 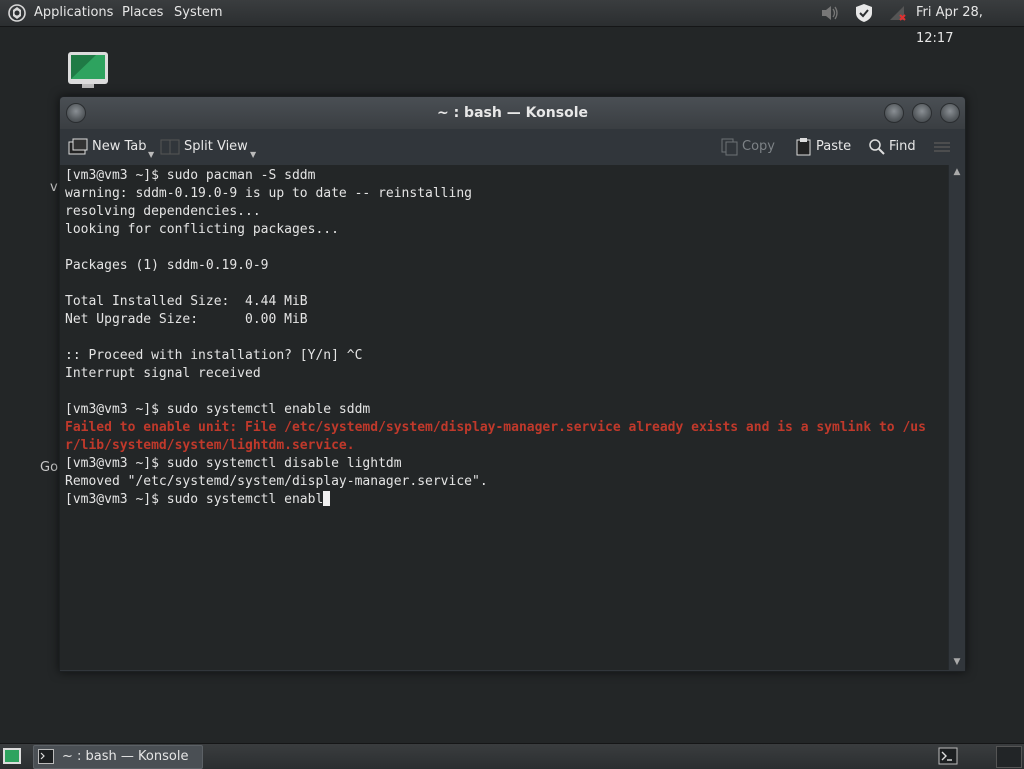 I want to click on copy-icon, so click(x=729, y=147).